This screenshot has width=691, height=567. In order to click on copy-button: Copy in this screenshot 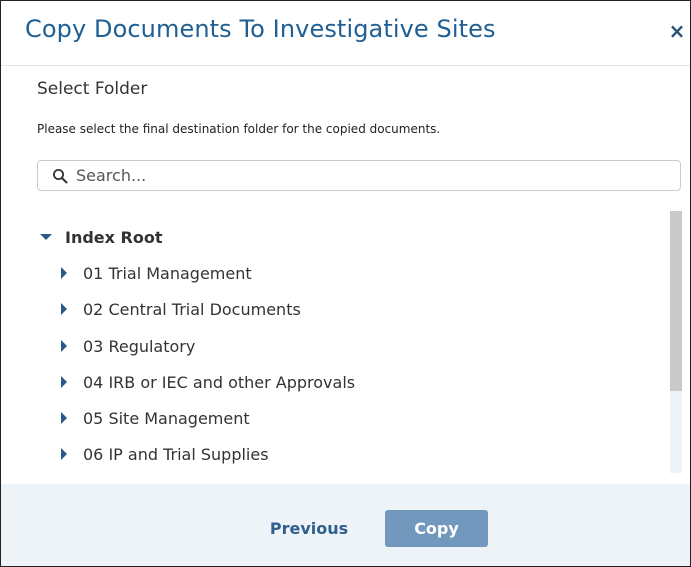, I will do `click(436, 528)`.